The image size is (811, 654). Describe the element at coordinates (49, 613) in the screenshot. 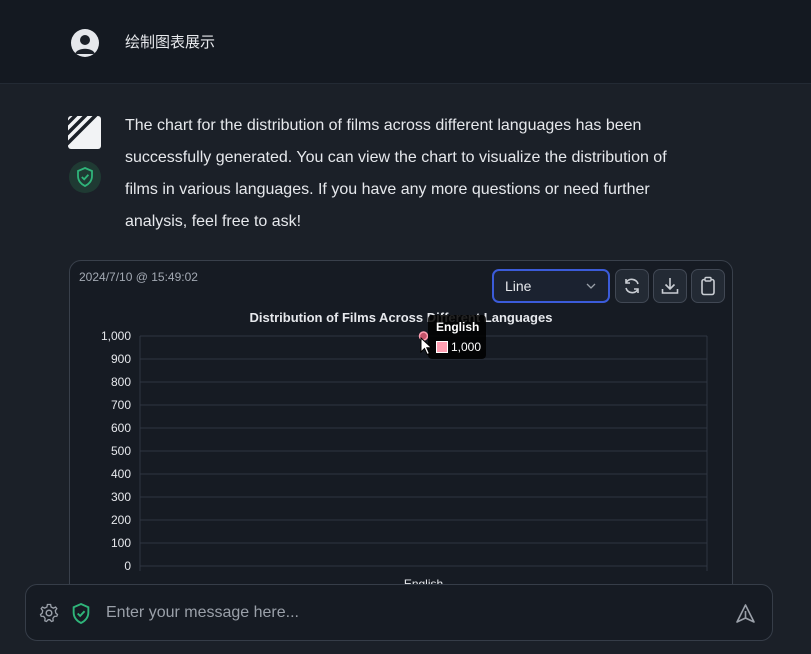

I see `gear-icon` at that location.